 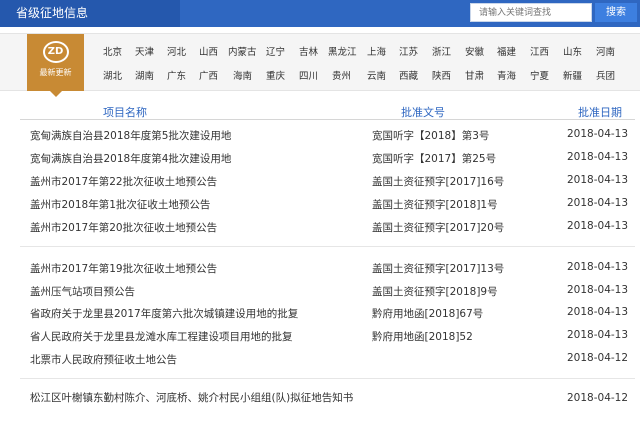 What do you see at coordinates (506, 75) in the screenshot?
I see `province-link: 青海` at bounding box center [506, 75].